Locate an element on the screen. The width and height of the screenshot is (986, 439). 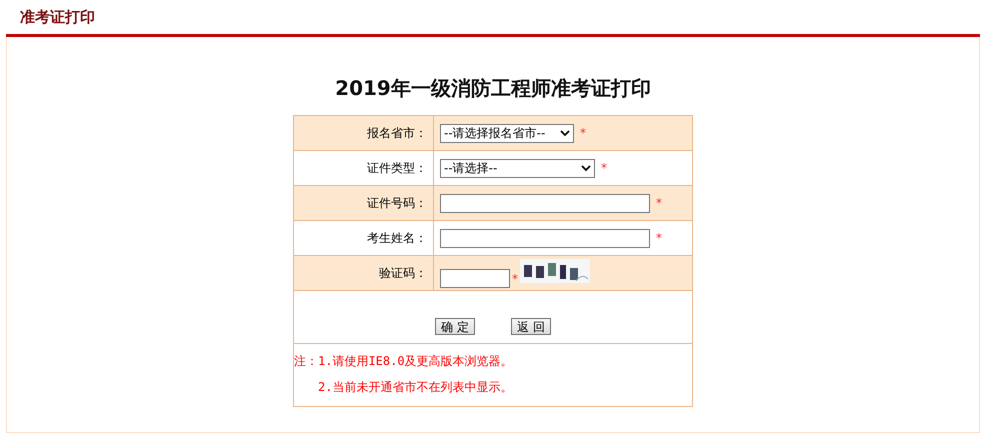
page-heading: 2019年一级消防工程师准考证打印 is located at coordinates (493, 88).